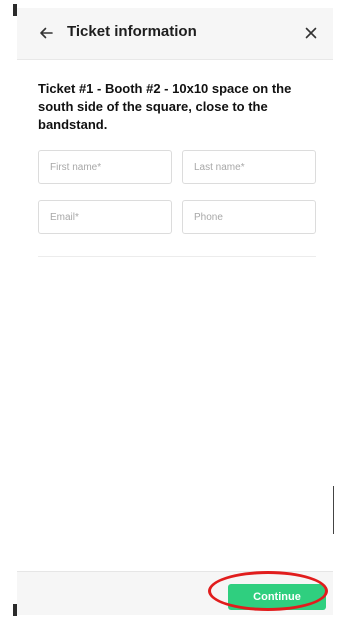 The height and width of the screenshot is (620, 344). Describe the element at coordinates (132, 31) in the screenshot. I see `dialog-title: Ticket information` at that location.